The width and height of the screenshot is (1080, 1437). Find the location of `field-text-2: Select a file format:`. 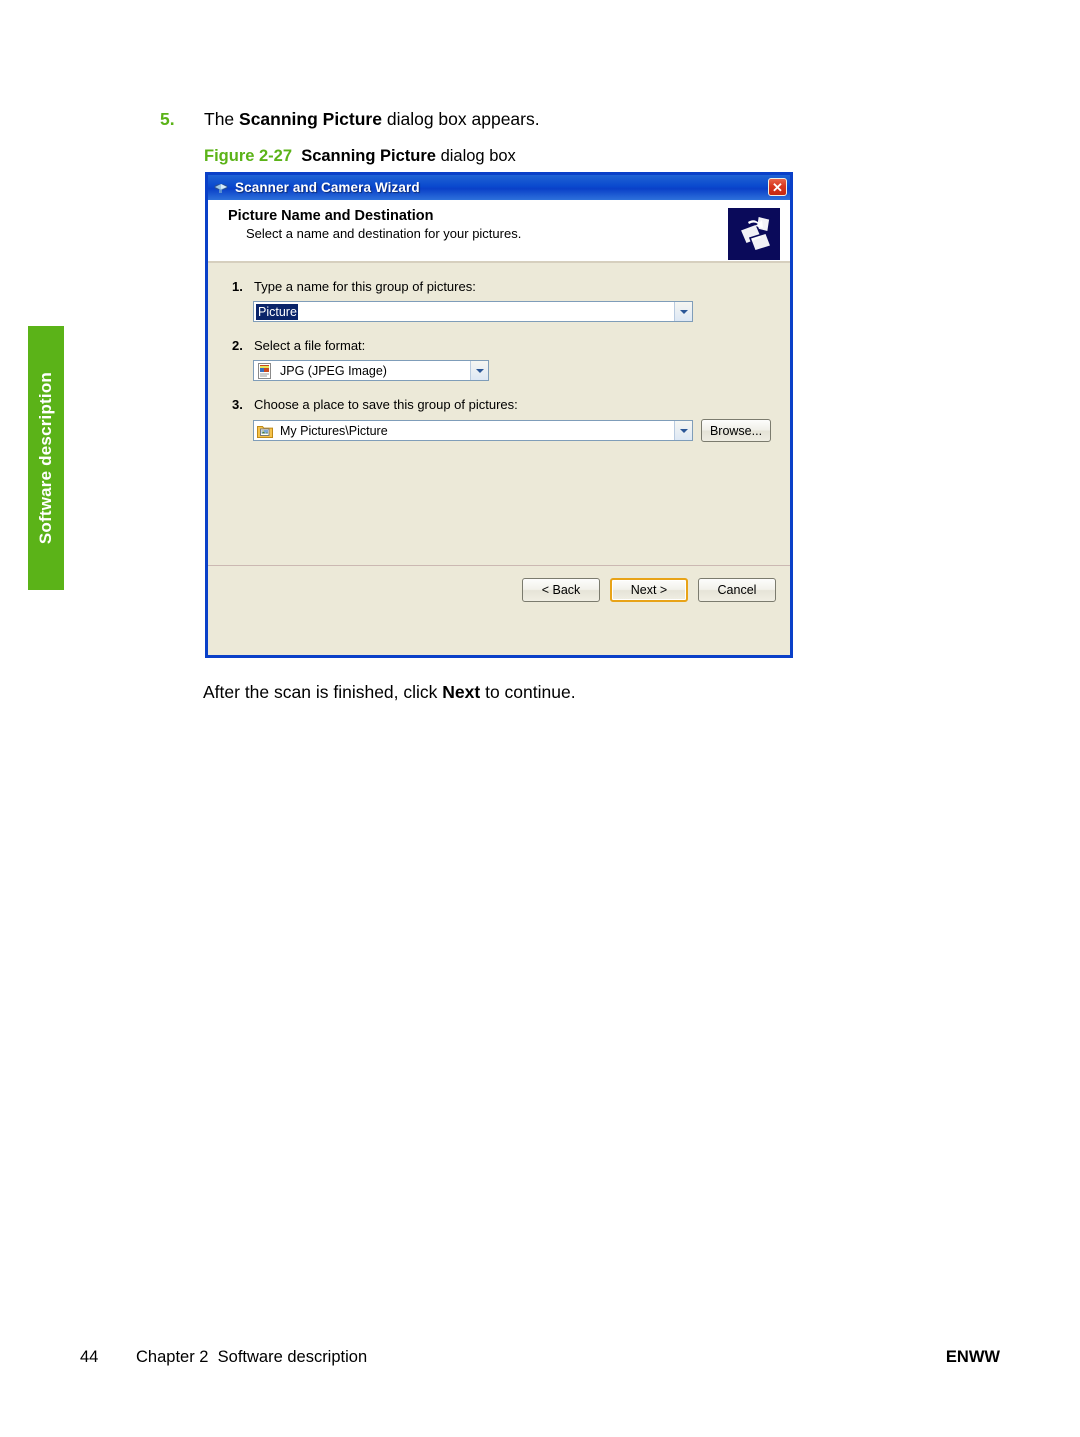

field-text-2: Select a file format: is located at coordinates (310, 345).